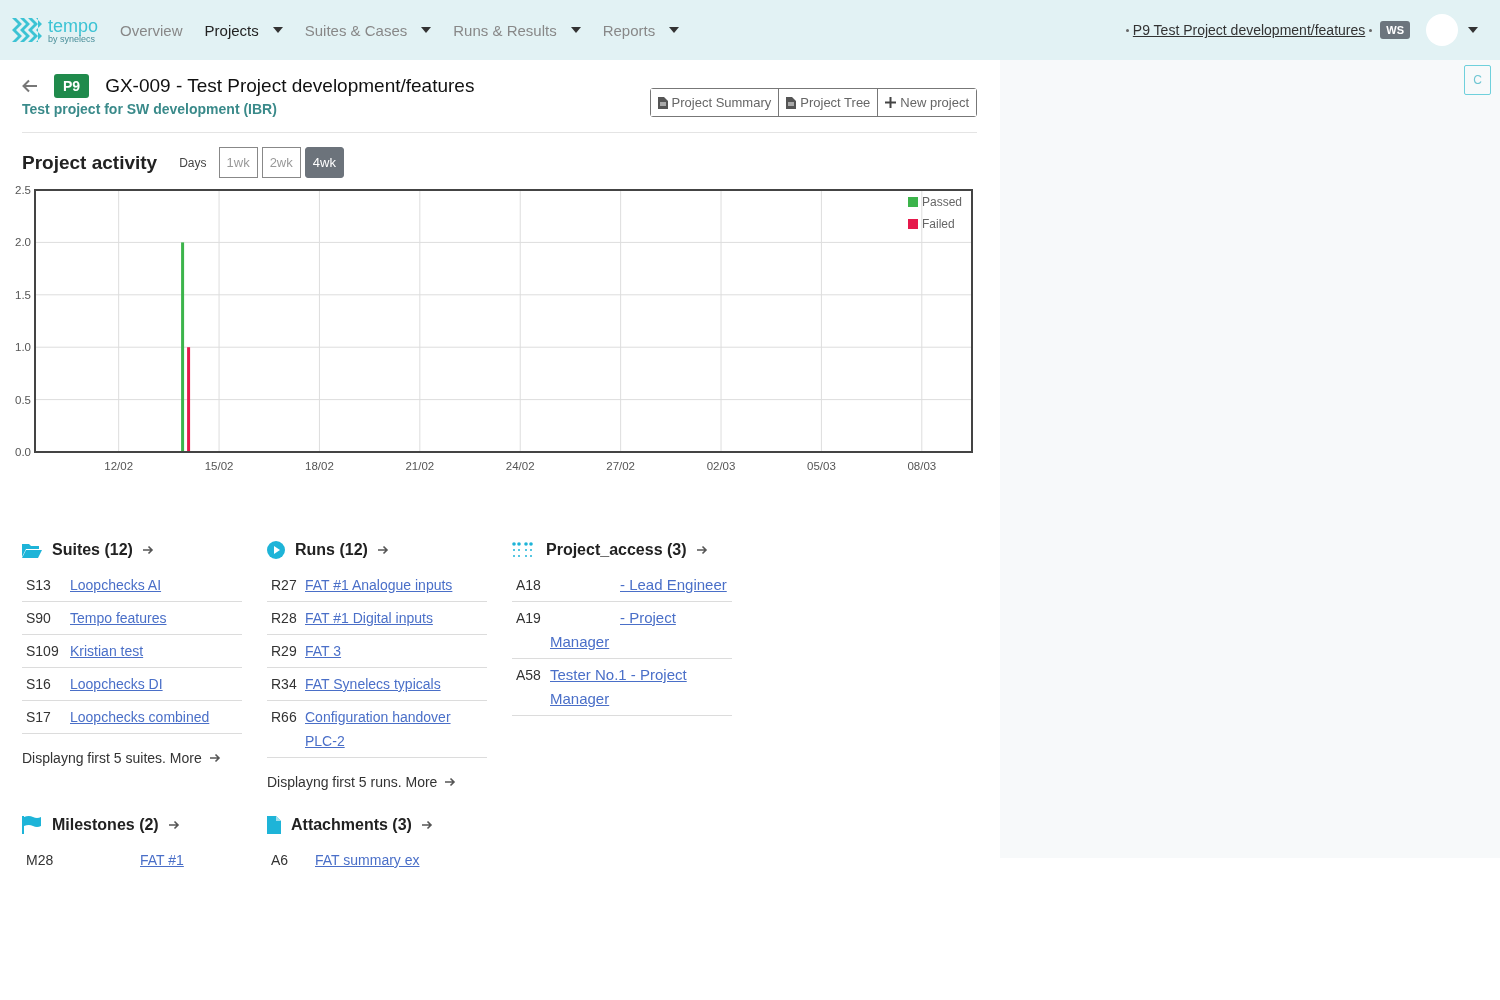  What do you see at coordinates (529, 675) in the screenshot?
I see `item-id: A58` at bounding box center [529, 675].